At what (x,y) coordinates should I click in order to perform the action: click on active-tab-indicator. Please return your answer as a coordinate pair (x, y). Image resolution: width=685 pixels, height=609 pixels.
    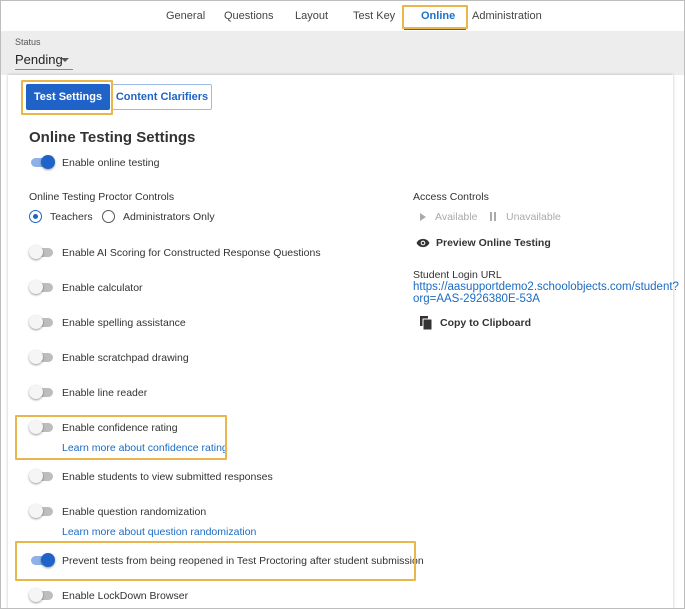
    Looking at the image, I should click on (435, 29).